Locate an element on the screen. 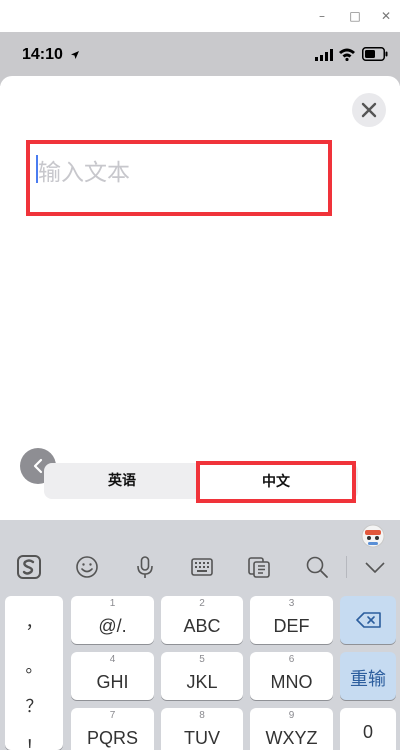 This screenshot has width=400, height=750. key-9: 9 WXYZ is located at coordinates (291, 729).